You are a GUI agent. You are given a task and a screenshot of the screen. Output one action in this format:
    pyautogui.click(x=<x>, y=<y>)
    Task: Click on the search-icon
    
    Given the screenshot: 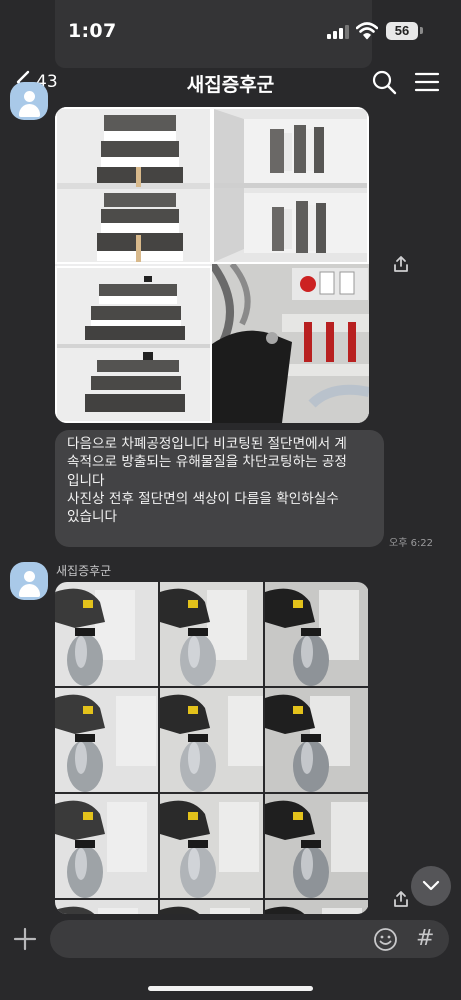 What is the action you would take?
    pyautogui.click(x=384, y=82)
    